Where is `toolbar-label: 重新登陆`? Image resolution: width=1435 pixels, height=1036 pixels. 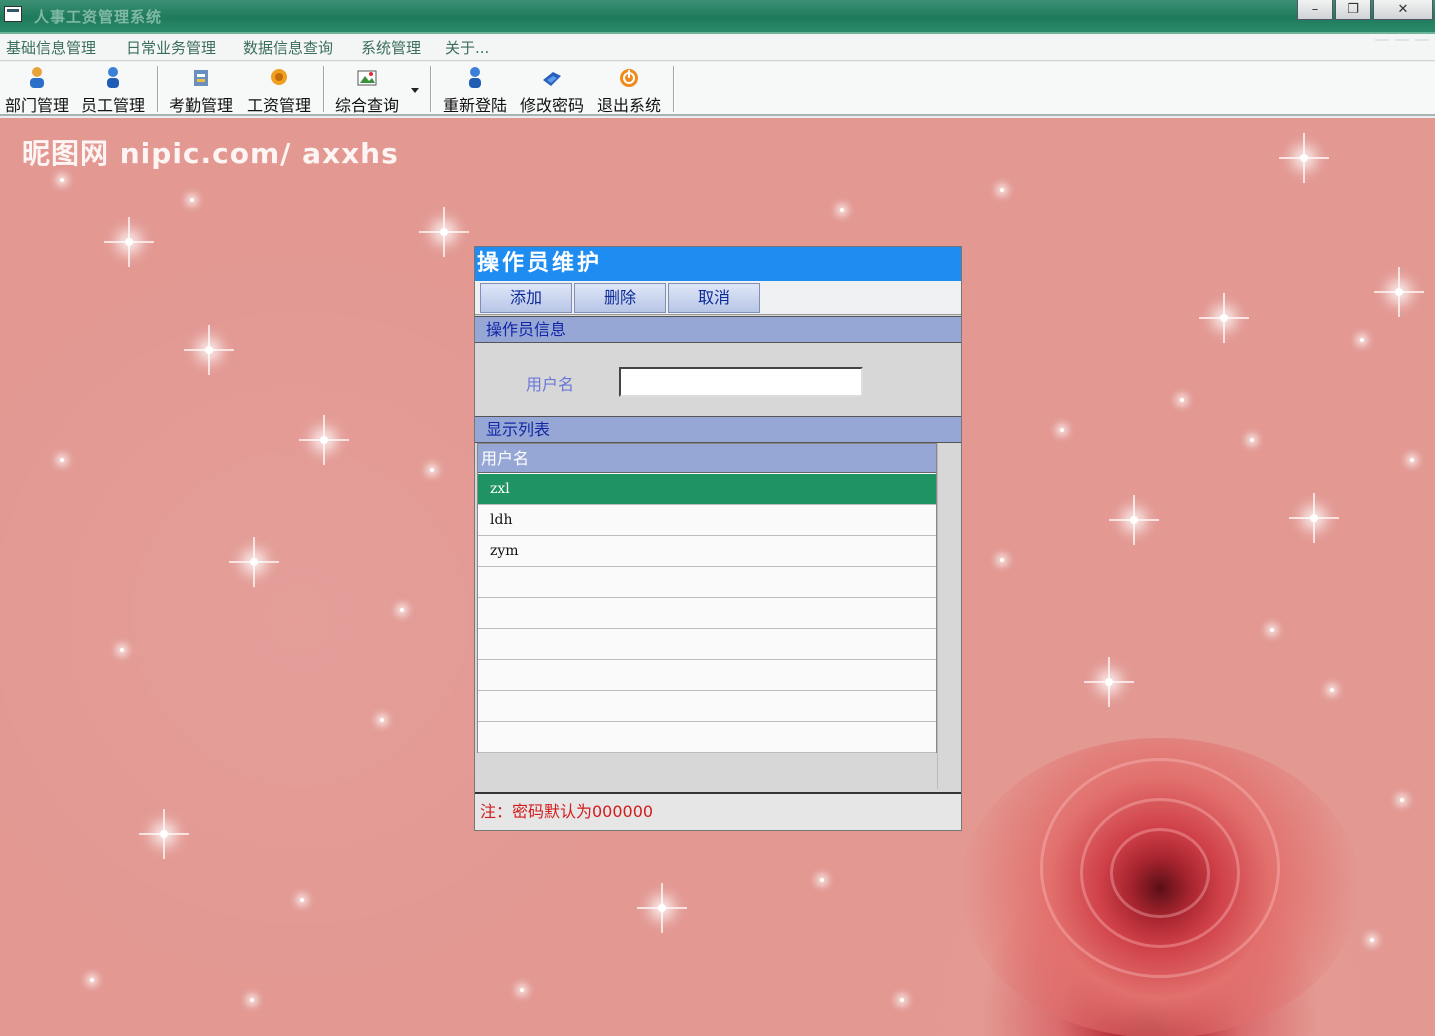 toolbar-label: 重新登陆 is located at coordinates (474, 105).